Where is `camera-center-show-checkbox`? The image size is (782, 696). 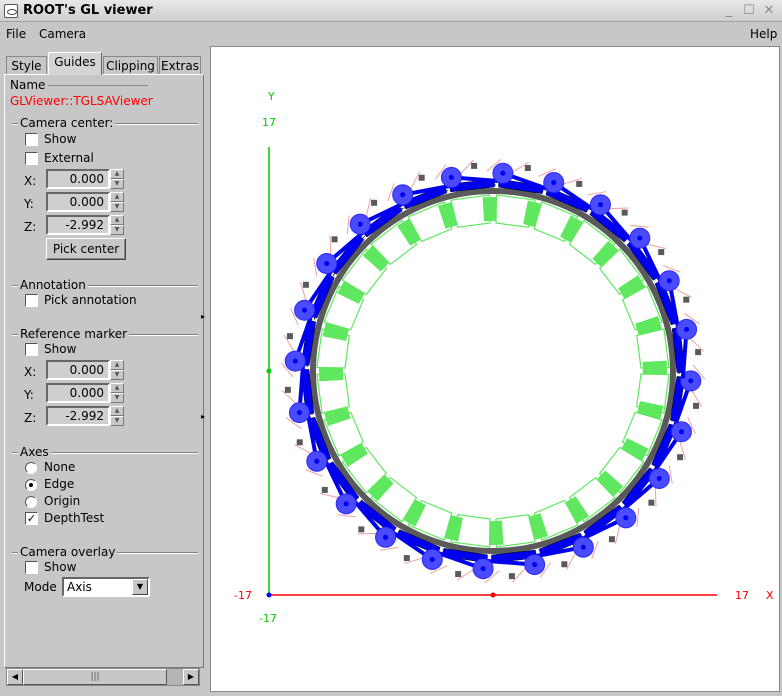
camera-center-show-checkbox is located at coordinates (31, 139).